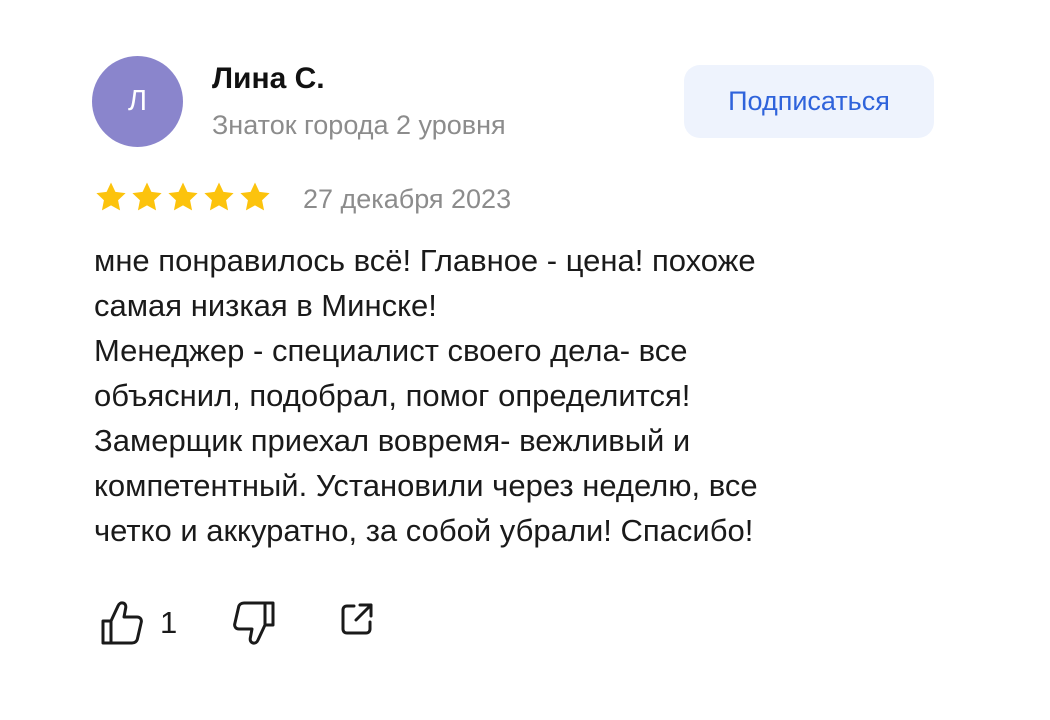  What do you see at coordinates (407, 199) in the screenshot?
I see `review-date: 27 декабря 2023` at bounding box center [407, 199].